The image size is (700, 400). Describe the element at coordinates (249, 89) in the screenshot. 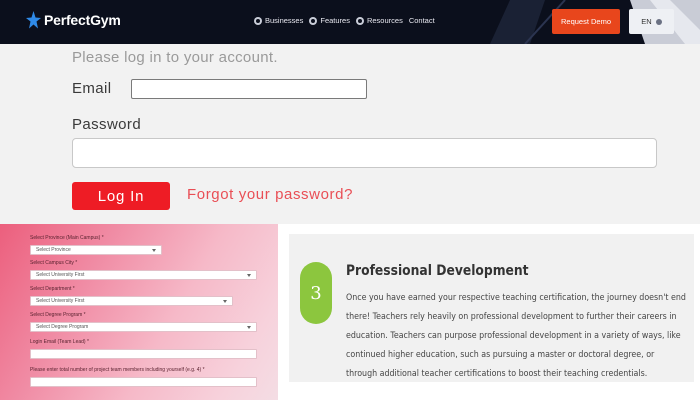

I see `email-field` at that location.